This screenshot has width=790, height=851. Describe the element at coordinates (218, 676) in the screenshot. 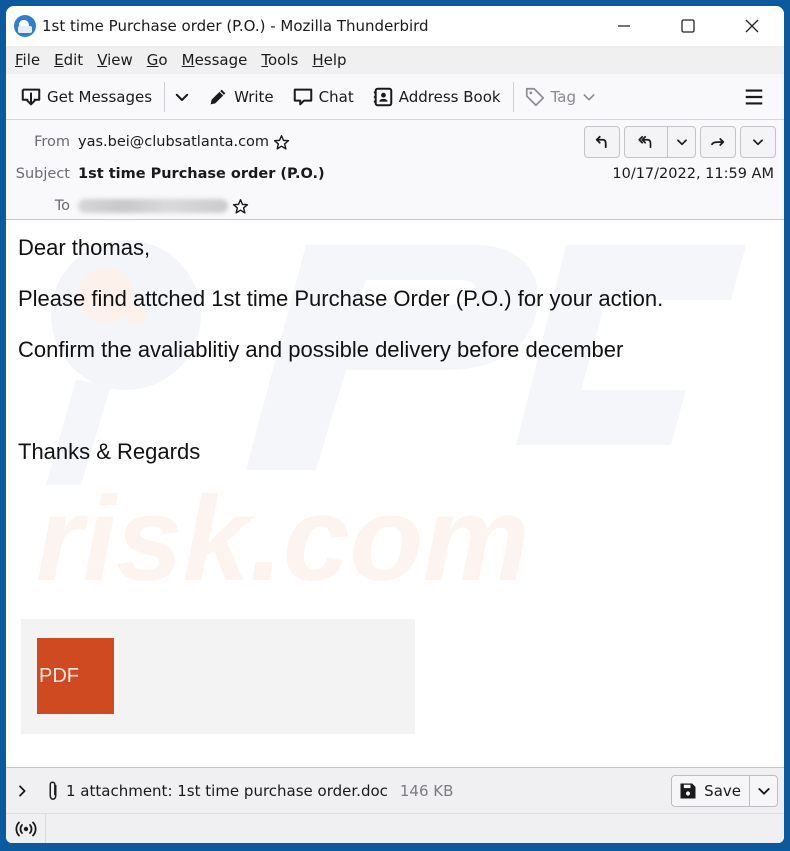

I see `inline-attachment-preview: PDF` at that location.